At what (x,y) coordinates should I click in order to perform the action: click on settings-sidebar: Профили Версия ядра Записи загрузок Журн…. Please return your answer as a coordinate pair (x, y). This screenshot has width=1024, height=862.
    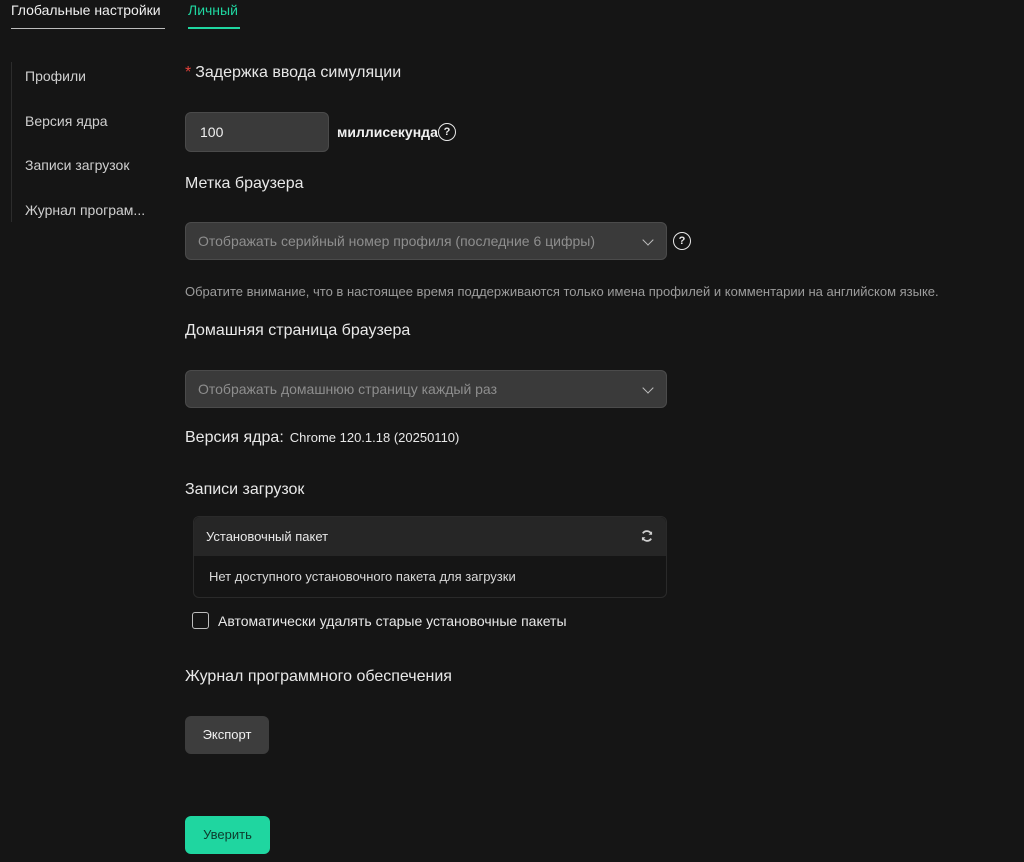
    Looking at the image, I should click on (86, 142).